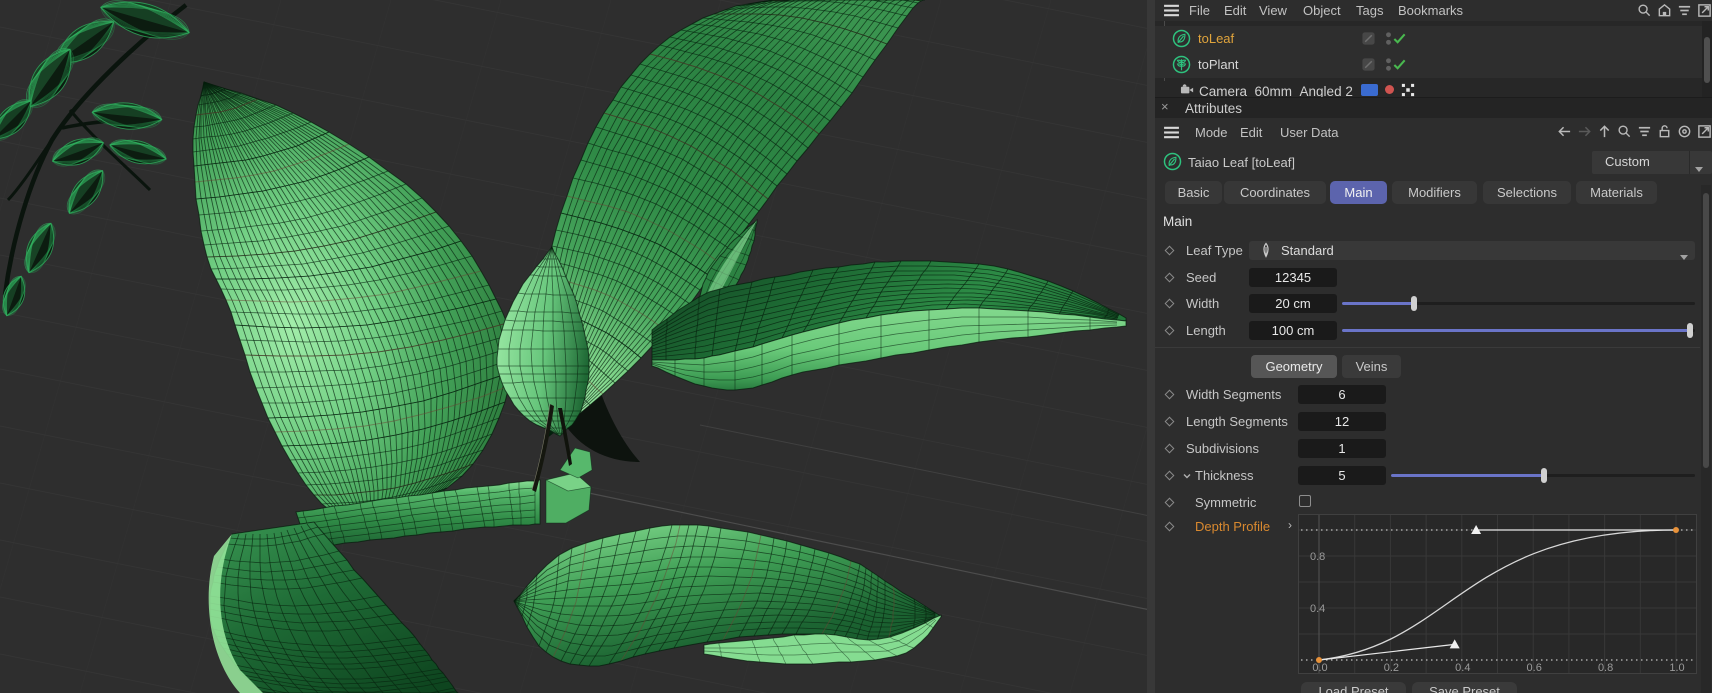 The width and height of the screenshot is (1712, 693). Describe the element at coordinates (1391, 667) in the screenshot. I see `svg-text: 0.2` at that location.